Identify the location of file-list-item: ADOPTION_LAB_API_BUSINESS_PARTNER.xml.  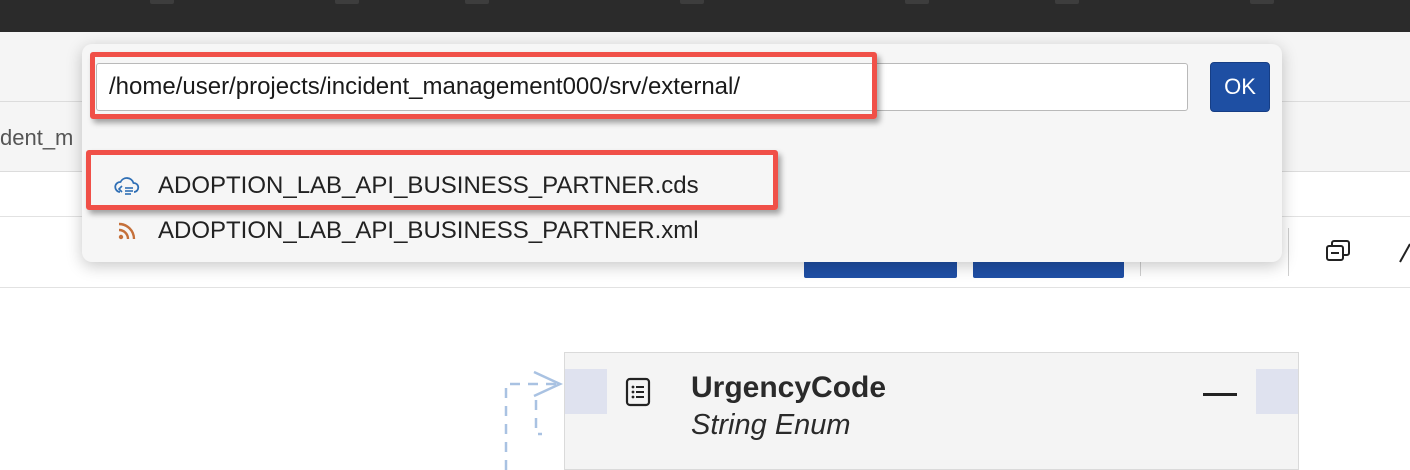
(405, 231).